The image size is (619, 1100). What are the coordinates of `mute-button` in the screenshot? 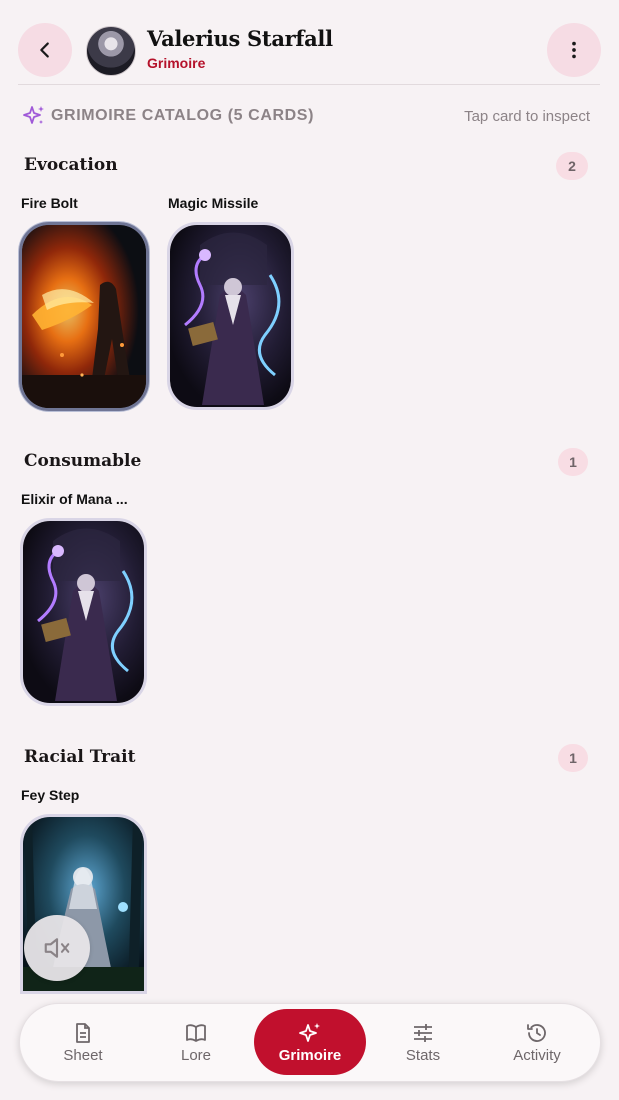 It's located at (57, 948).